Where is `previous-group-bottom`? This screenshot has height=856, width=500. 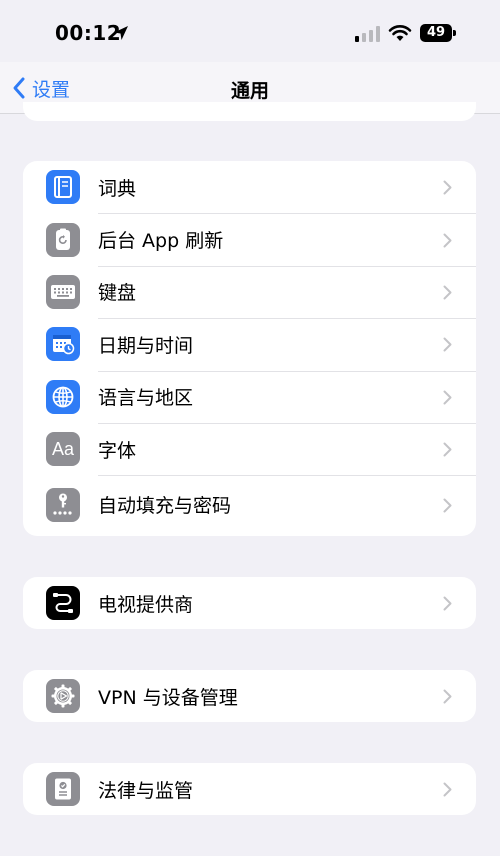
previous-group-bottom is located at coordinates (249, 111).